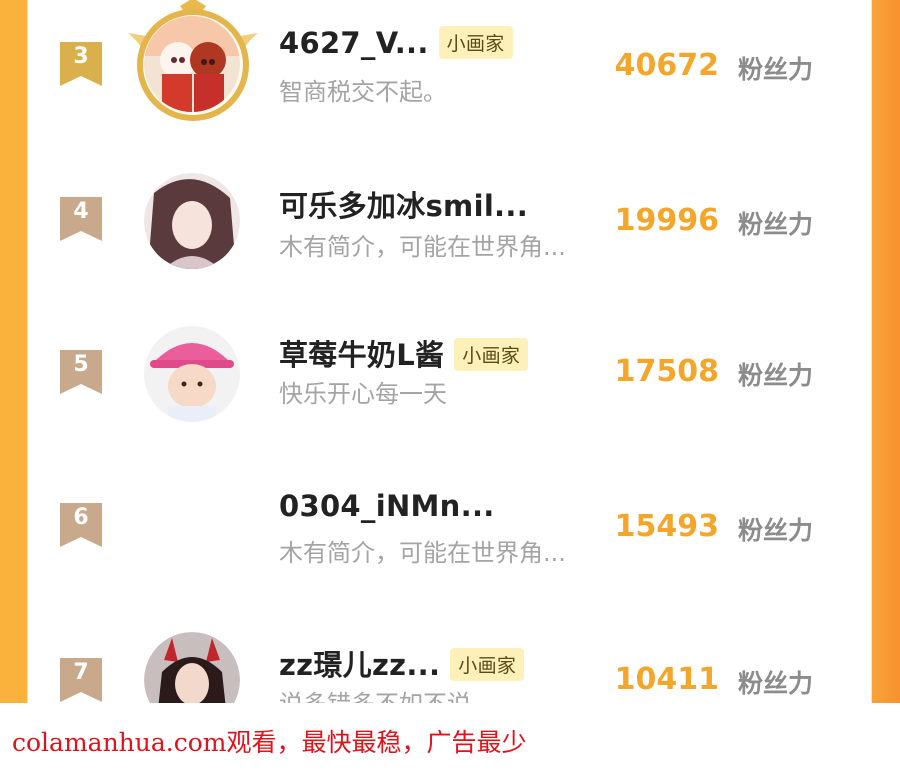 Image resolution: width=900 pixels, height=774 pixels. Describe the element at coordinates (402, 663) in the screenshot. I see `user-name: zz璟儿zz... 小画家` at that location.